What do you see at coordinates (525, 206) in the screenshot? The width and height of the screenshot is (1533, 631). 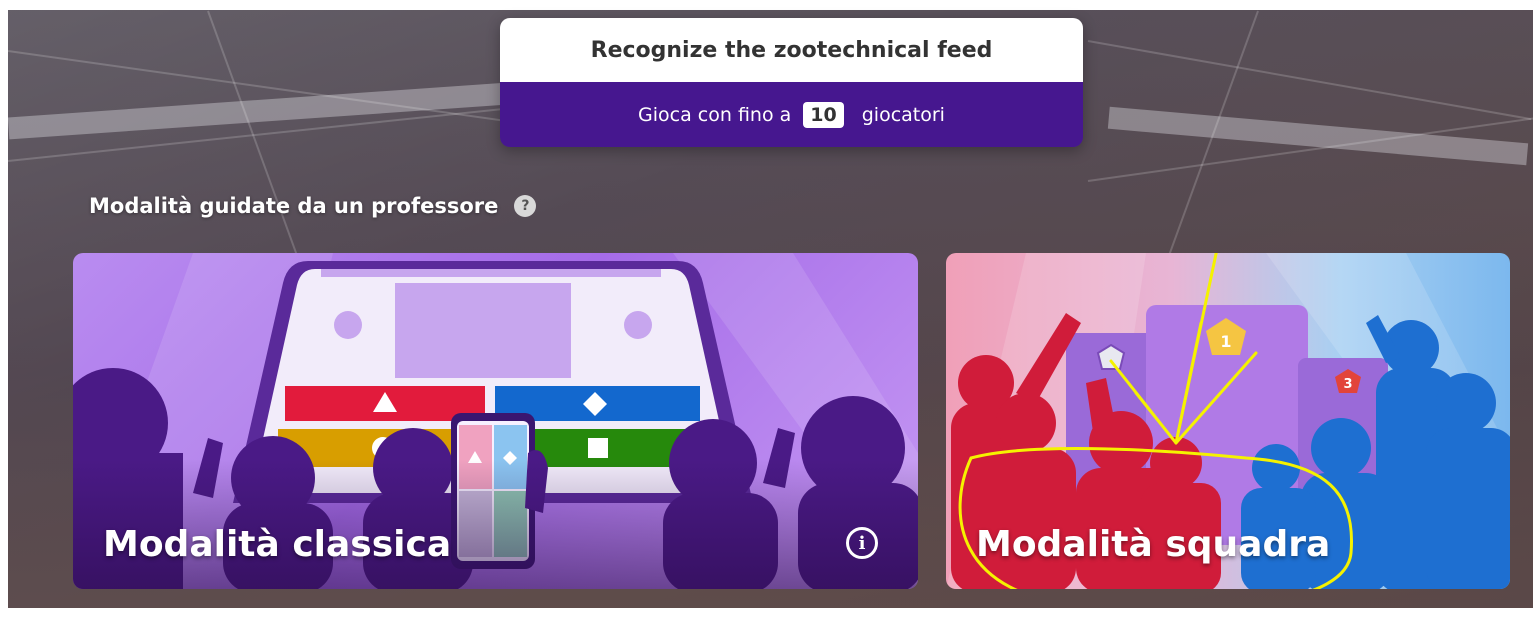 I see `help-icon: ?` at bounding box center [525, 206].